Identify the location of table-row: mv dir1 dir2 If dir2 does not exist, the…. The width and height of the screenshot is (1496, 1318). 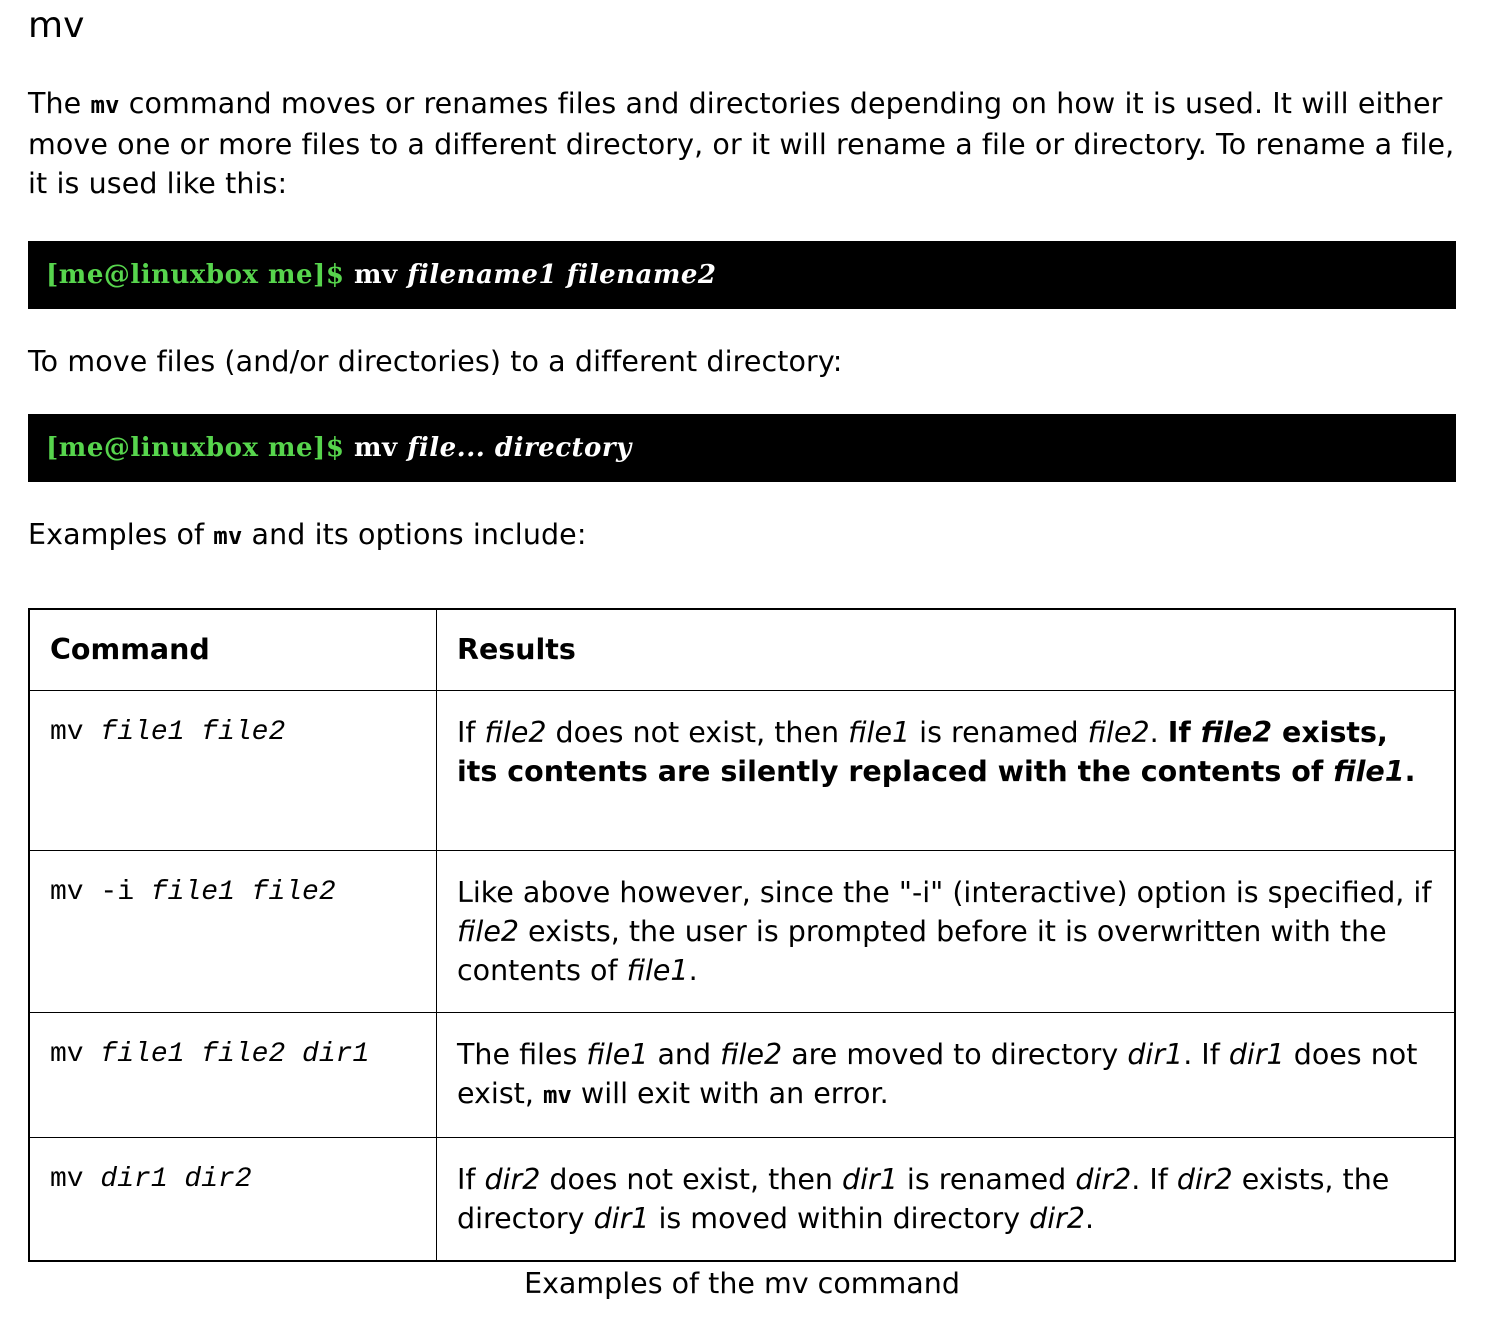
(742, 1199).